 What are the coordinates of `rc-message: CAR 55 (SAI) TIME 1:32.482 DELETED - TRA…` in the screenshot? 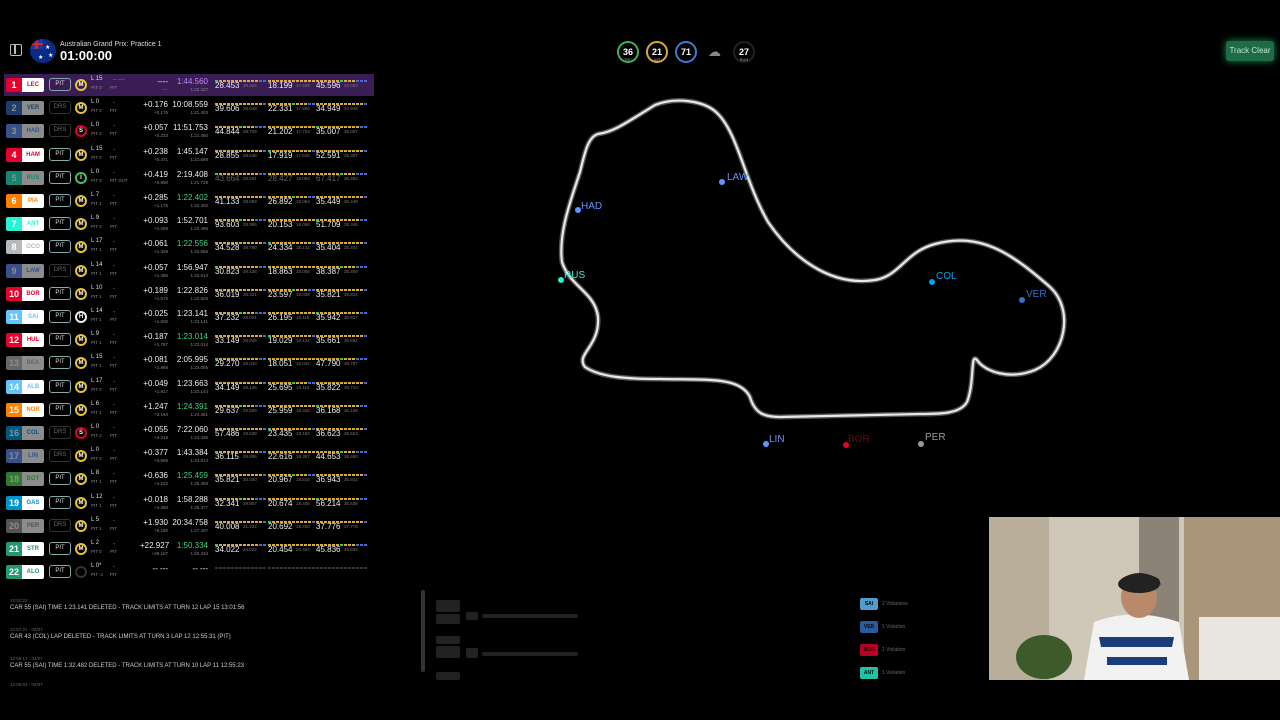 It's located at (127, 666).